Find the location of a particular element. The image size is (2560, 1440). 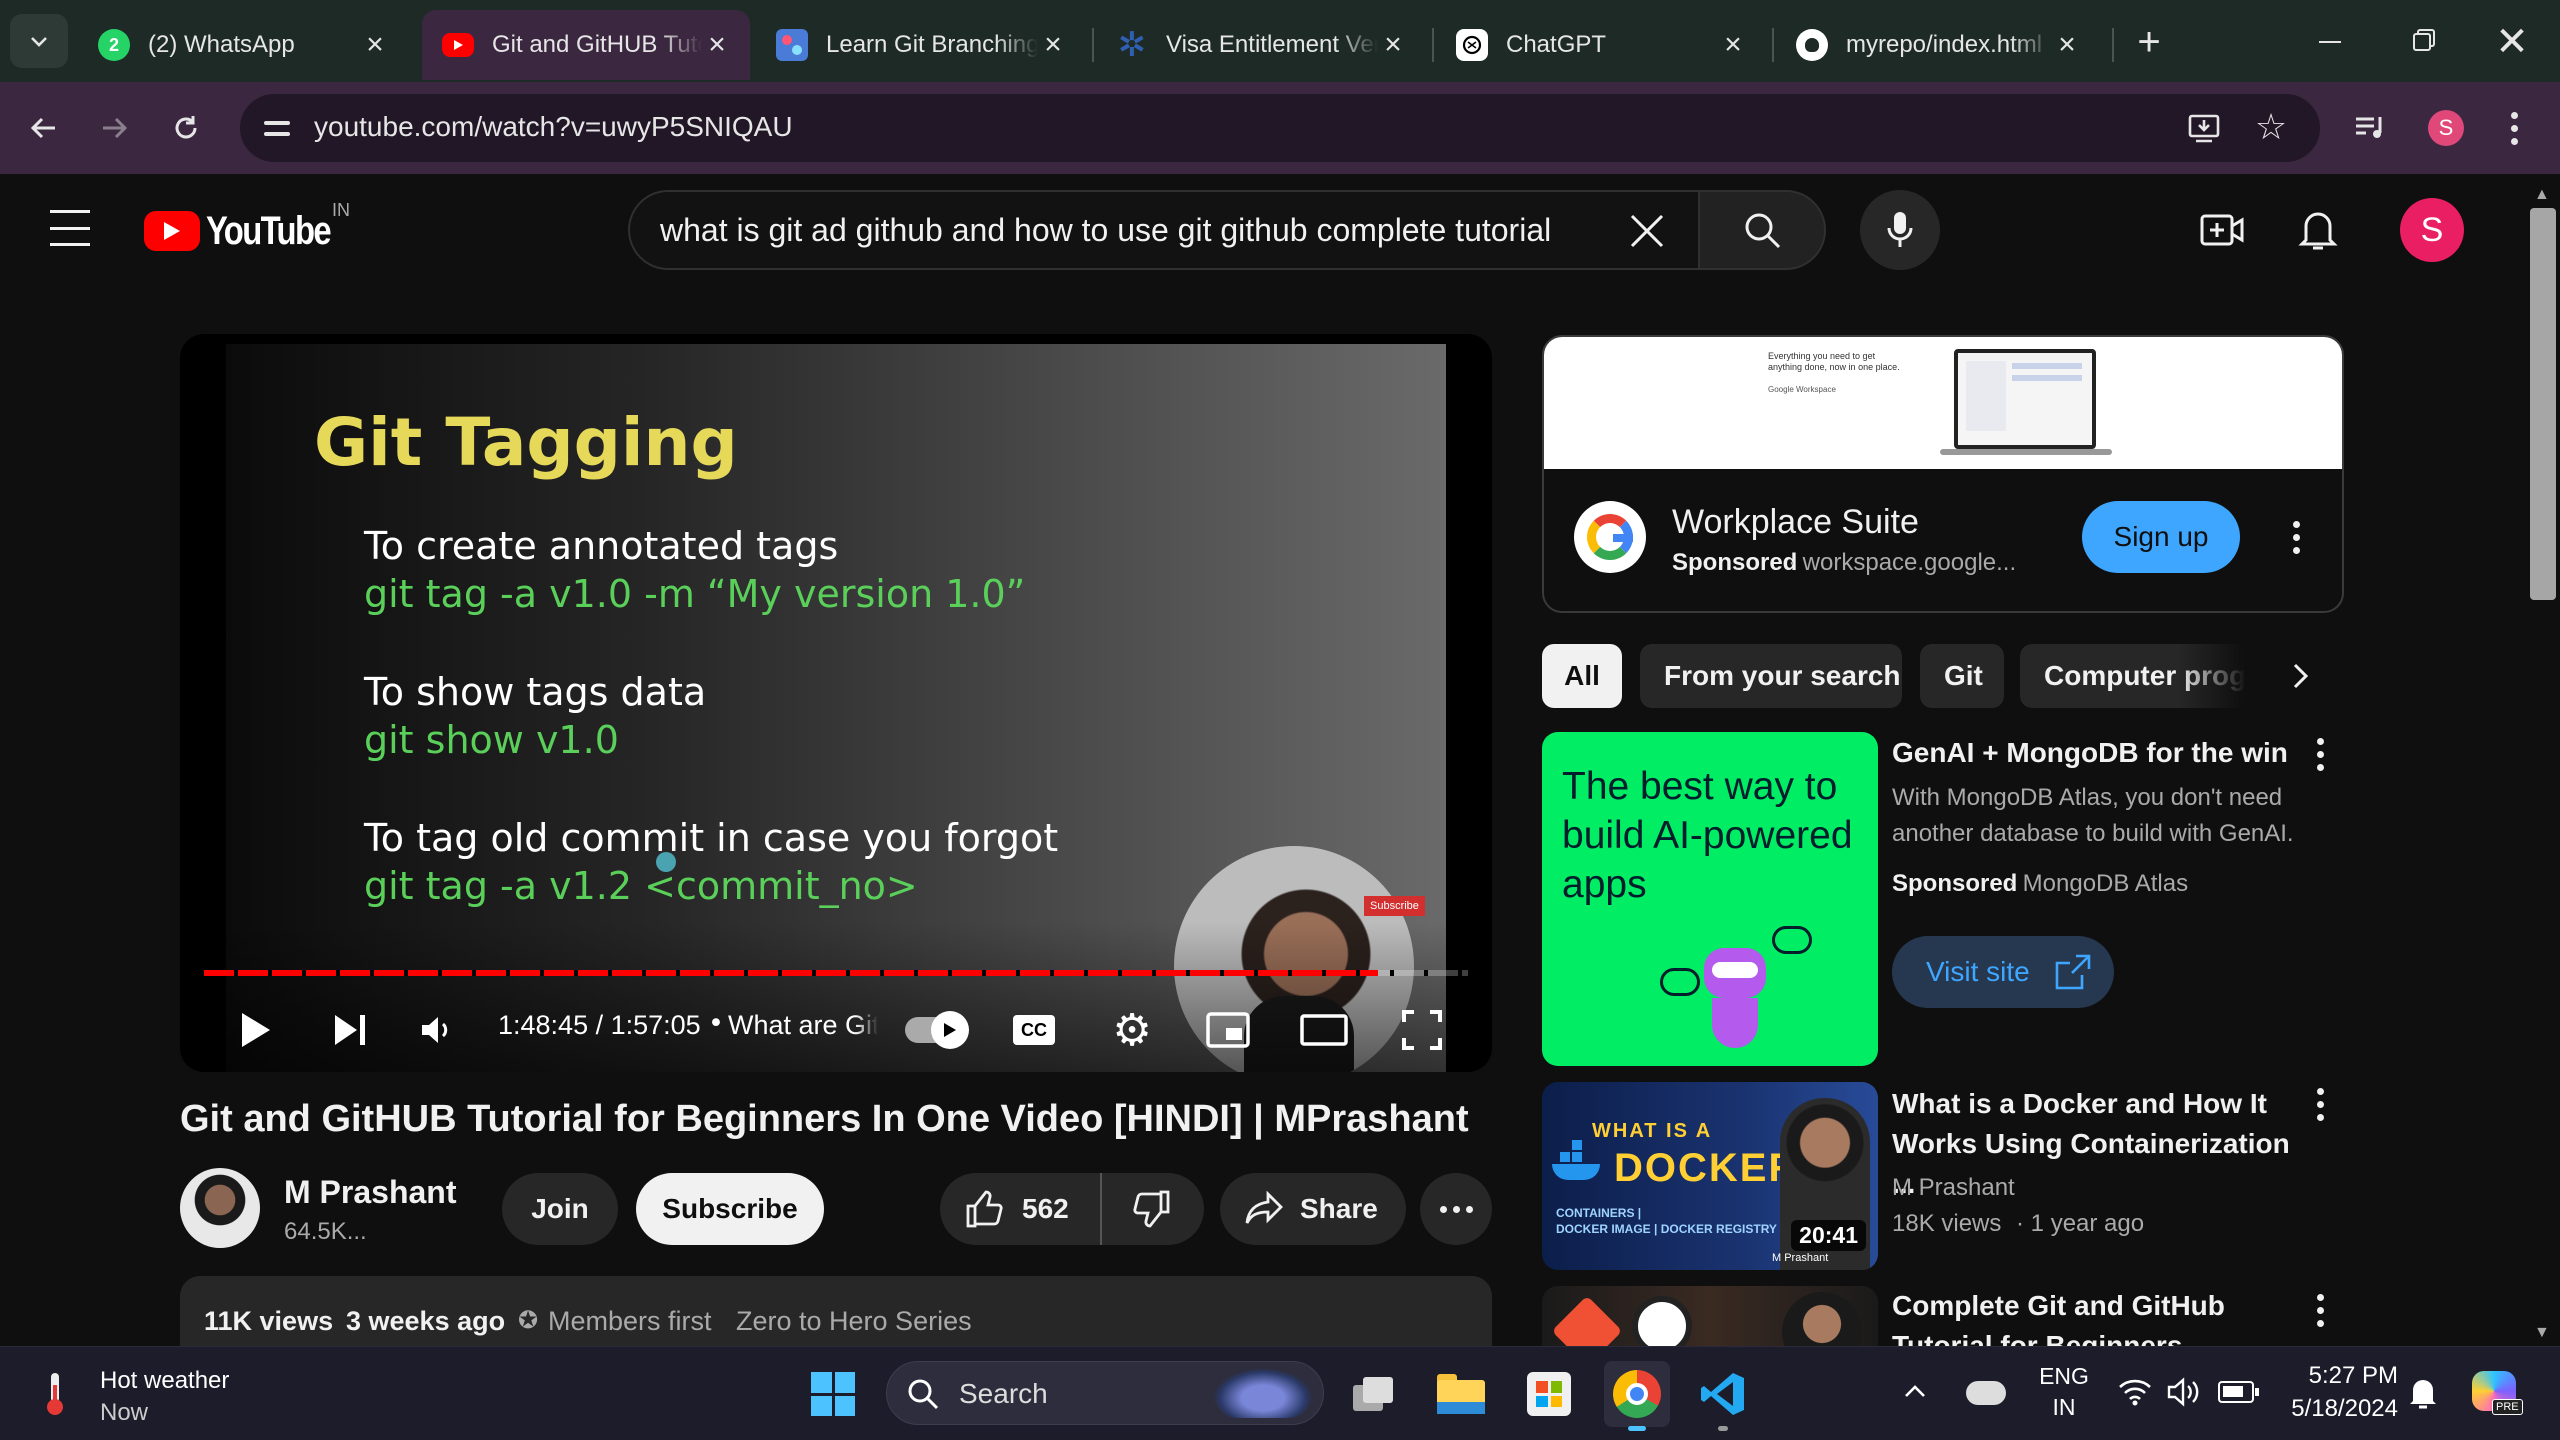

git-video-thumbnail is located at coordinates (1710, 1316).